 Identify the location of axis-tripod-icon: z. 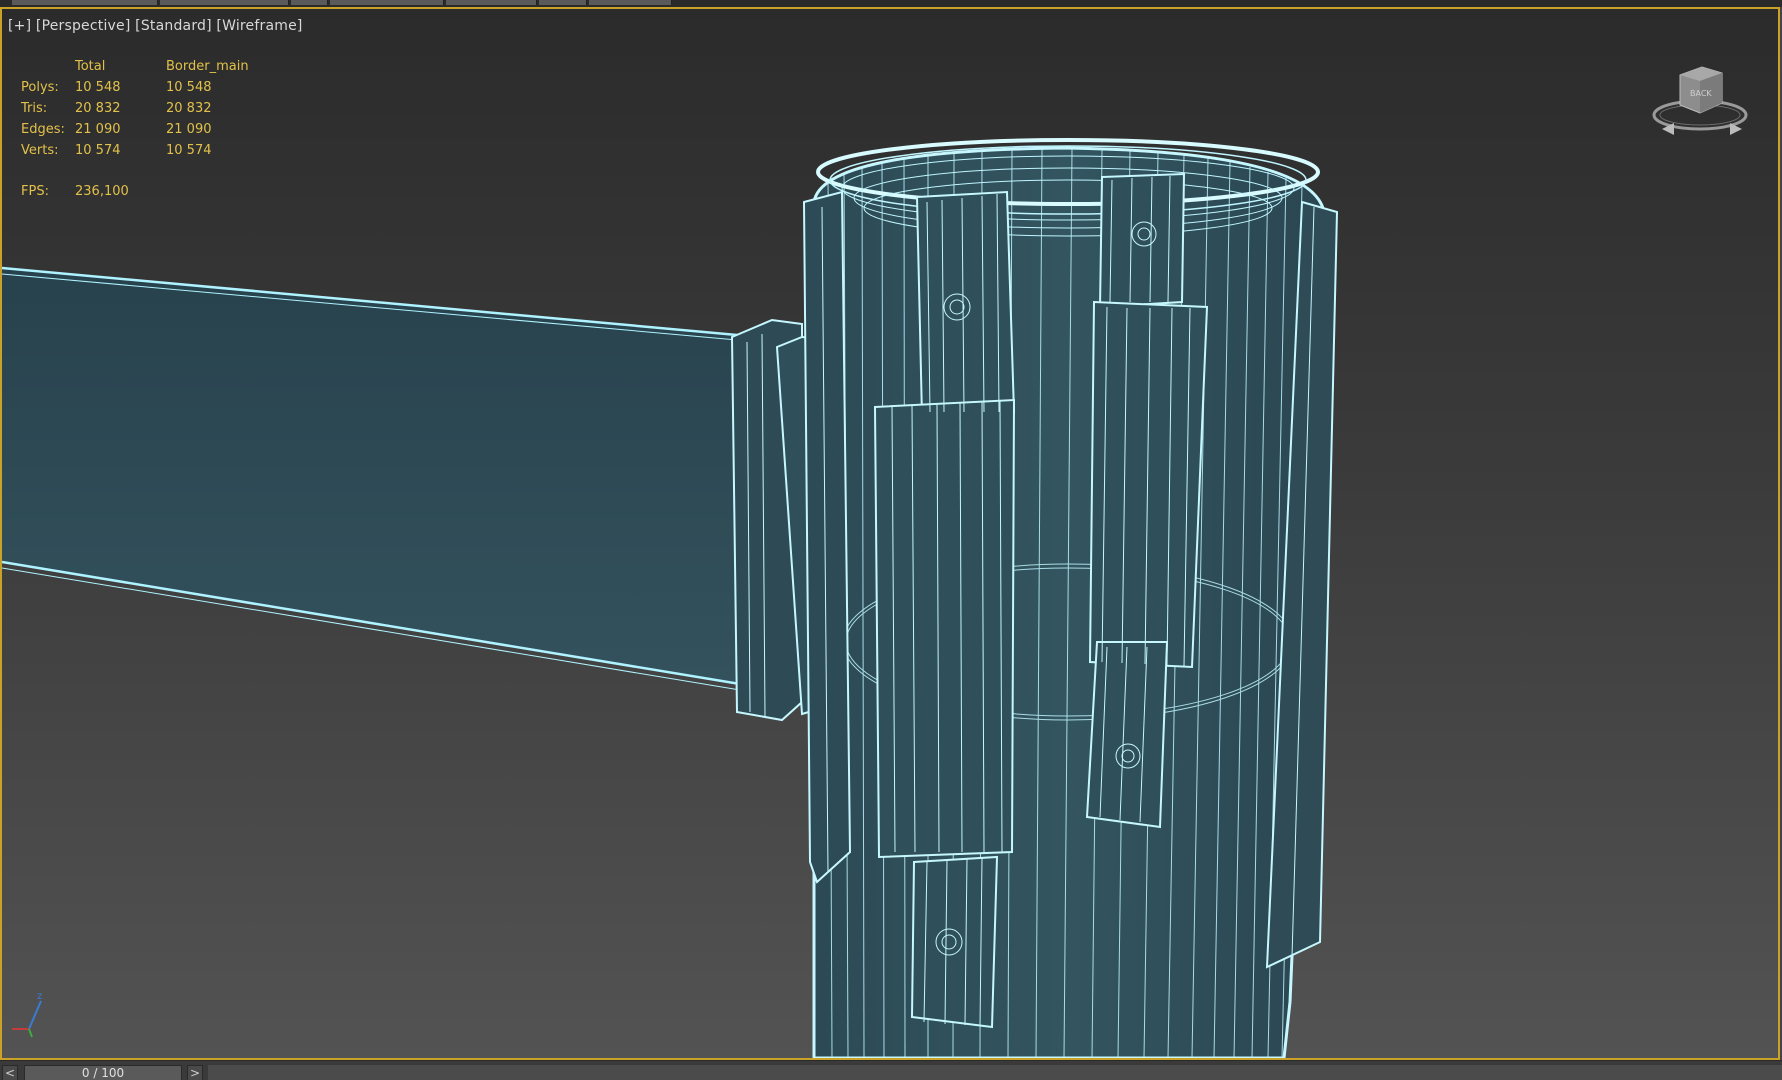
(27, 1014).